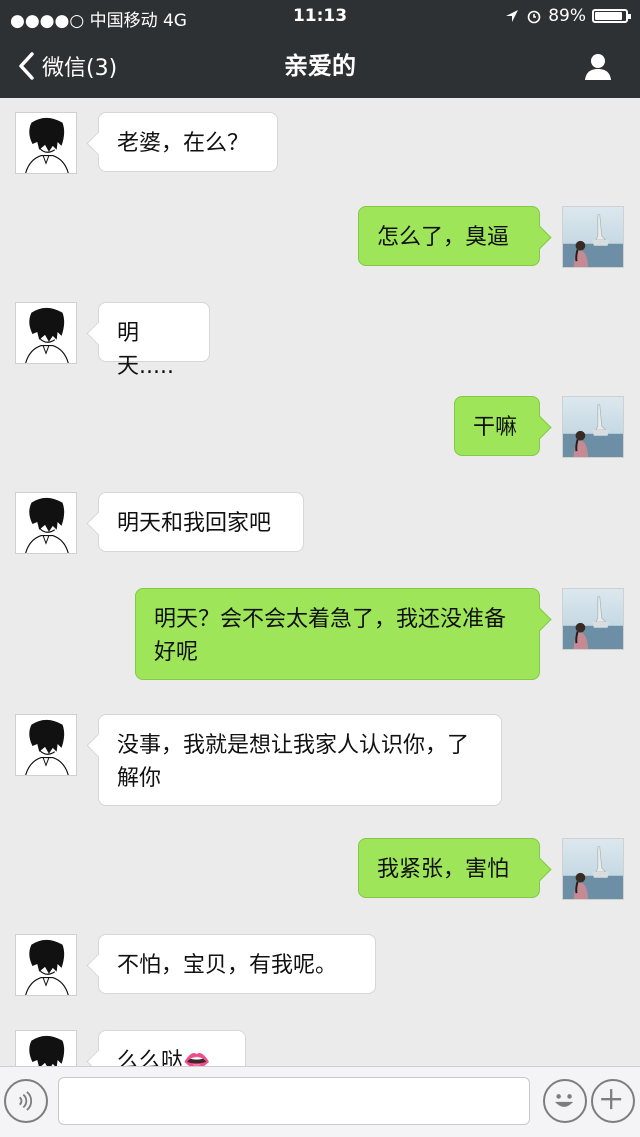 The width and height of the screenshot is (640, 1137). Describe the element at coordinates (598, 66) in the screenshot. I see `person-icon` at that location.